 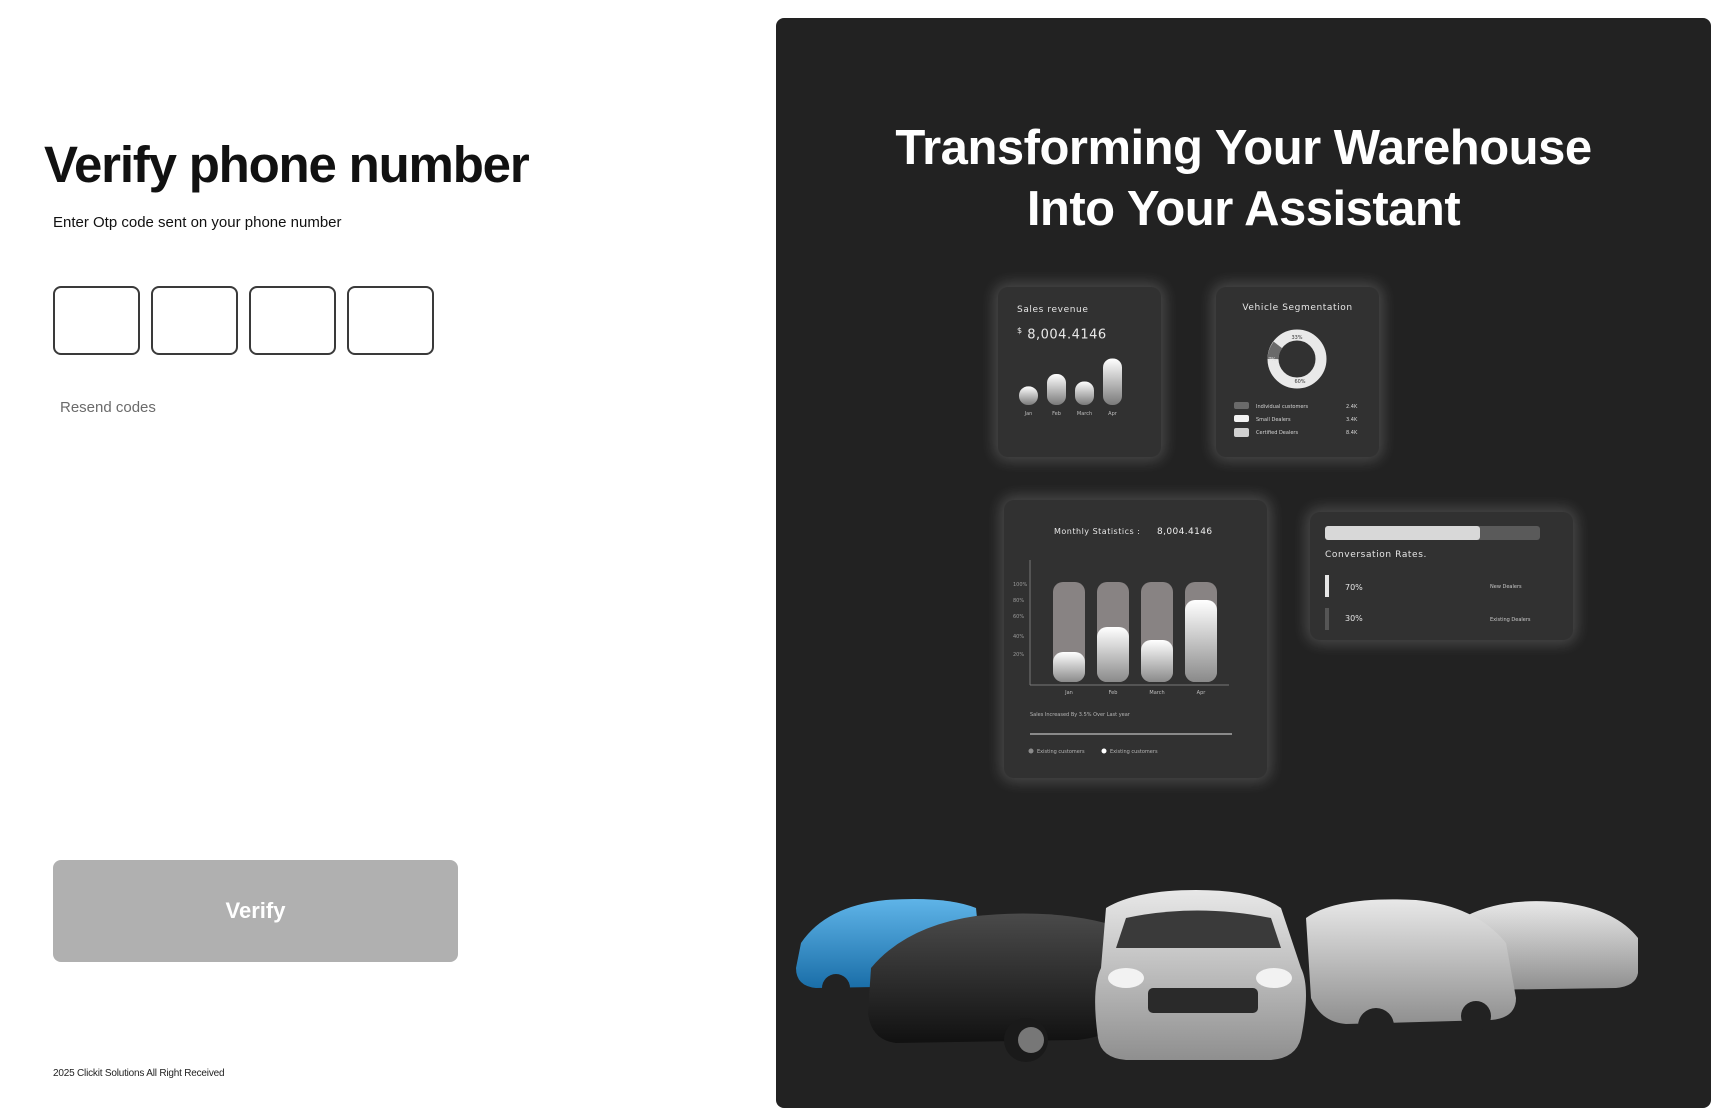 I want to click on otp-input-group, so click(x=243, y=320).